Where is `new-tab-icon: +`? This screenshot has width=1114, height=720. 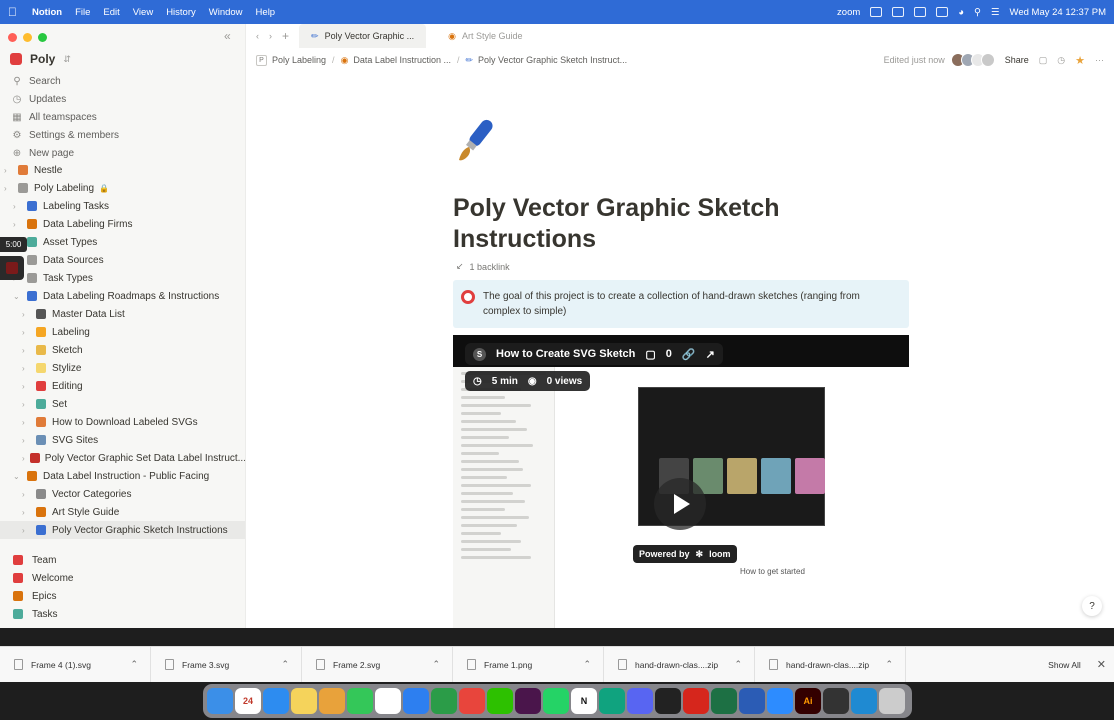 new-tab-icon: + is located at coordinates (285, 36).